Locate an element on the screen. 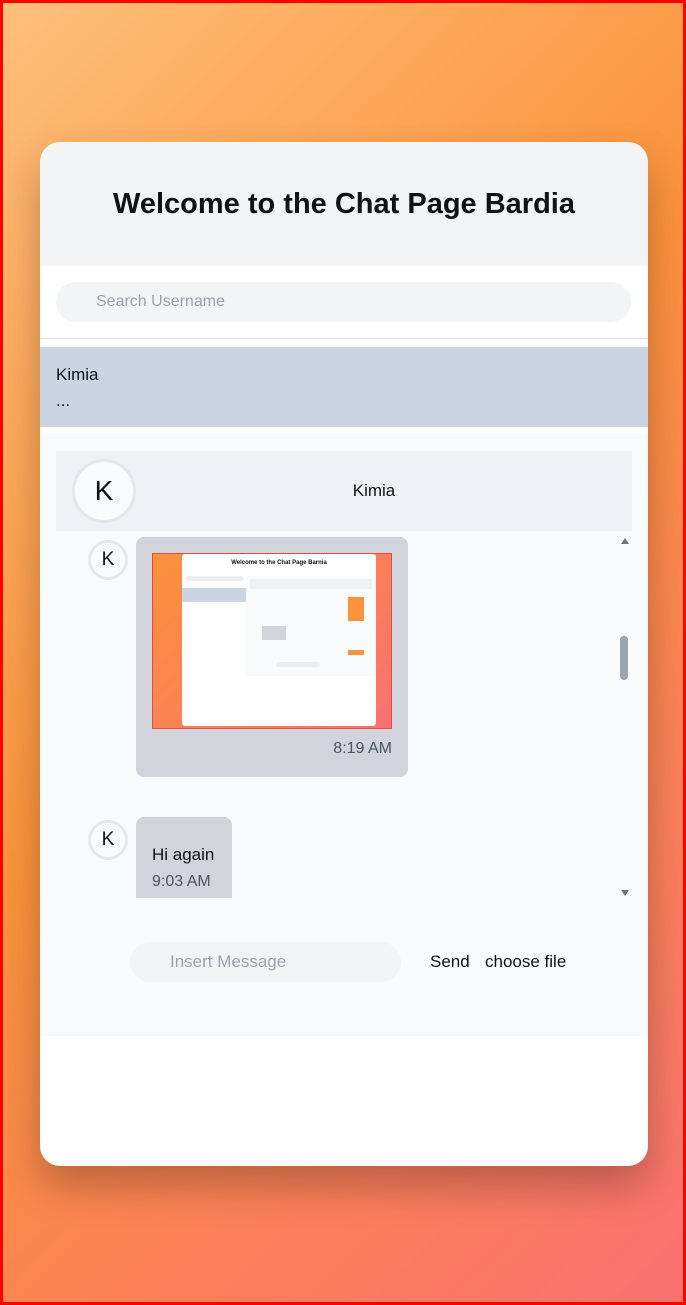 This screenshot has width=686, height=1305. page-header: Welcome to the Chat Page Bardia is located at coordinates (344, 204).